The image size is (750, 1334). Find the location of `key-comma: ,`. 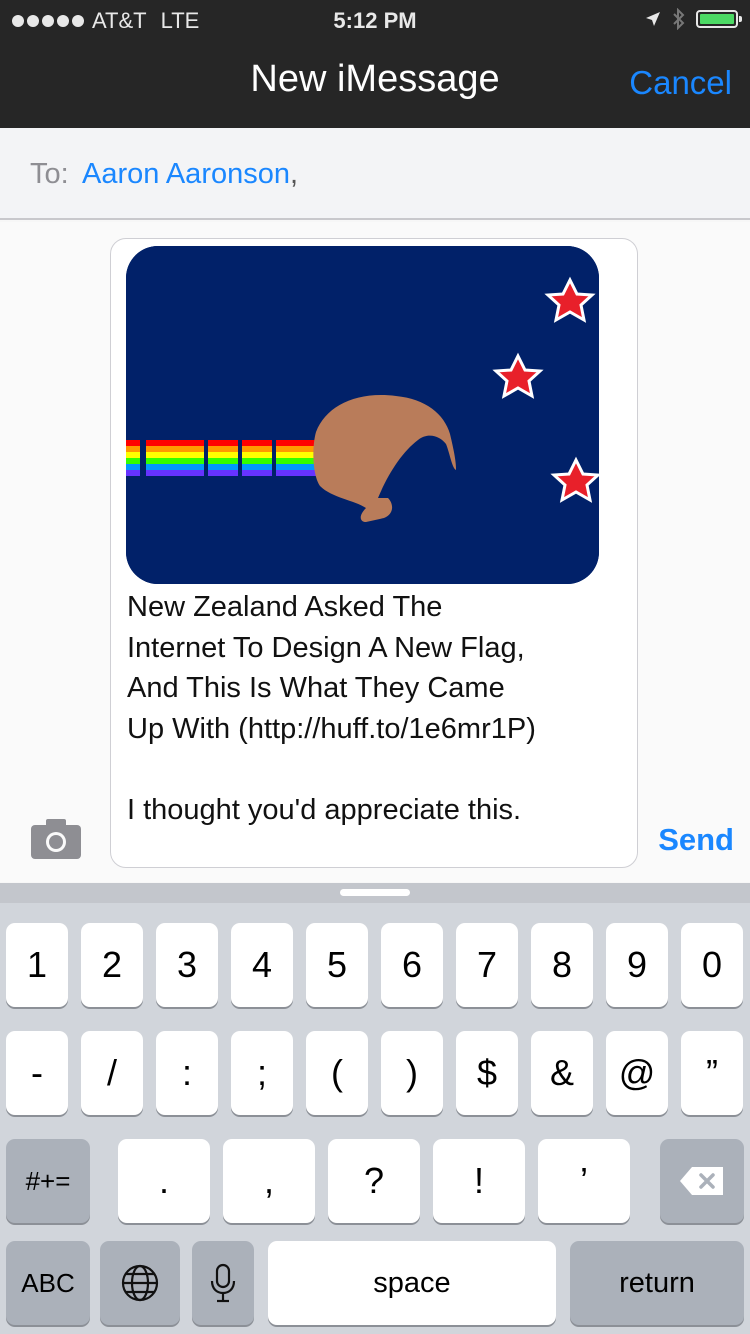

key-comma: , is located at coordinates (269, 1181).